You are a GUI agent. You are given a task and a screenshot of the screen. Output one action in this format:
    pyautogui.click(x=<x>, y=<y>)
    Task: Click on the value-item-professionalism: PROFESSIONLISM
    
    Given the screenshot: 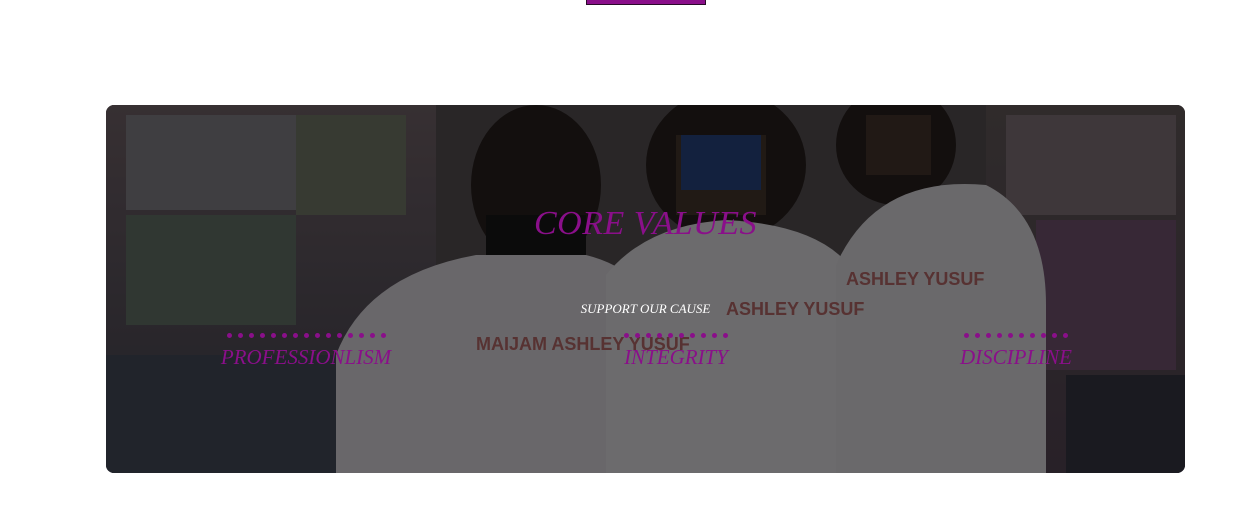 What is the action you would take?
    pyautogui.click(x=306, y=351)
    